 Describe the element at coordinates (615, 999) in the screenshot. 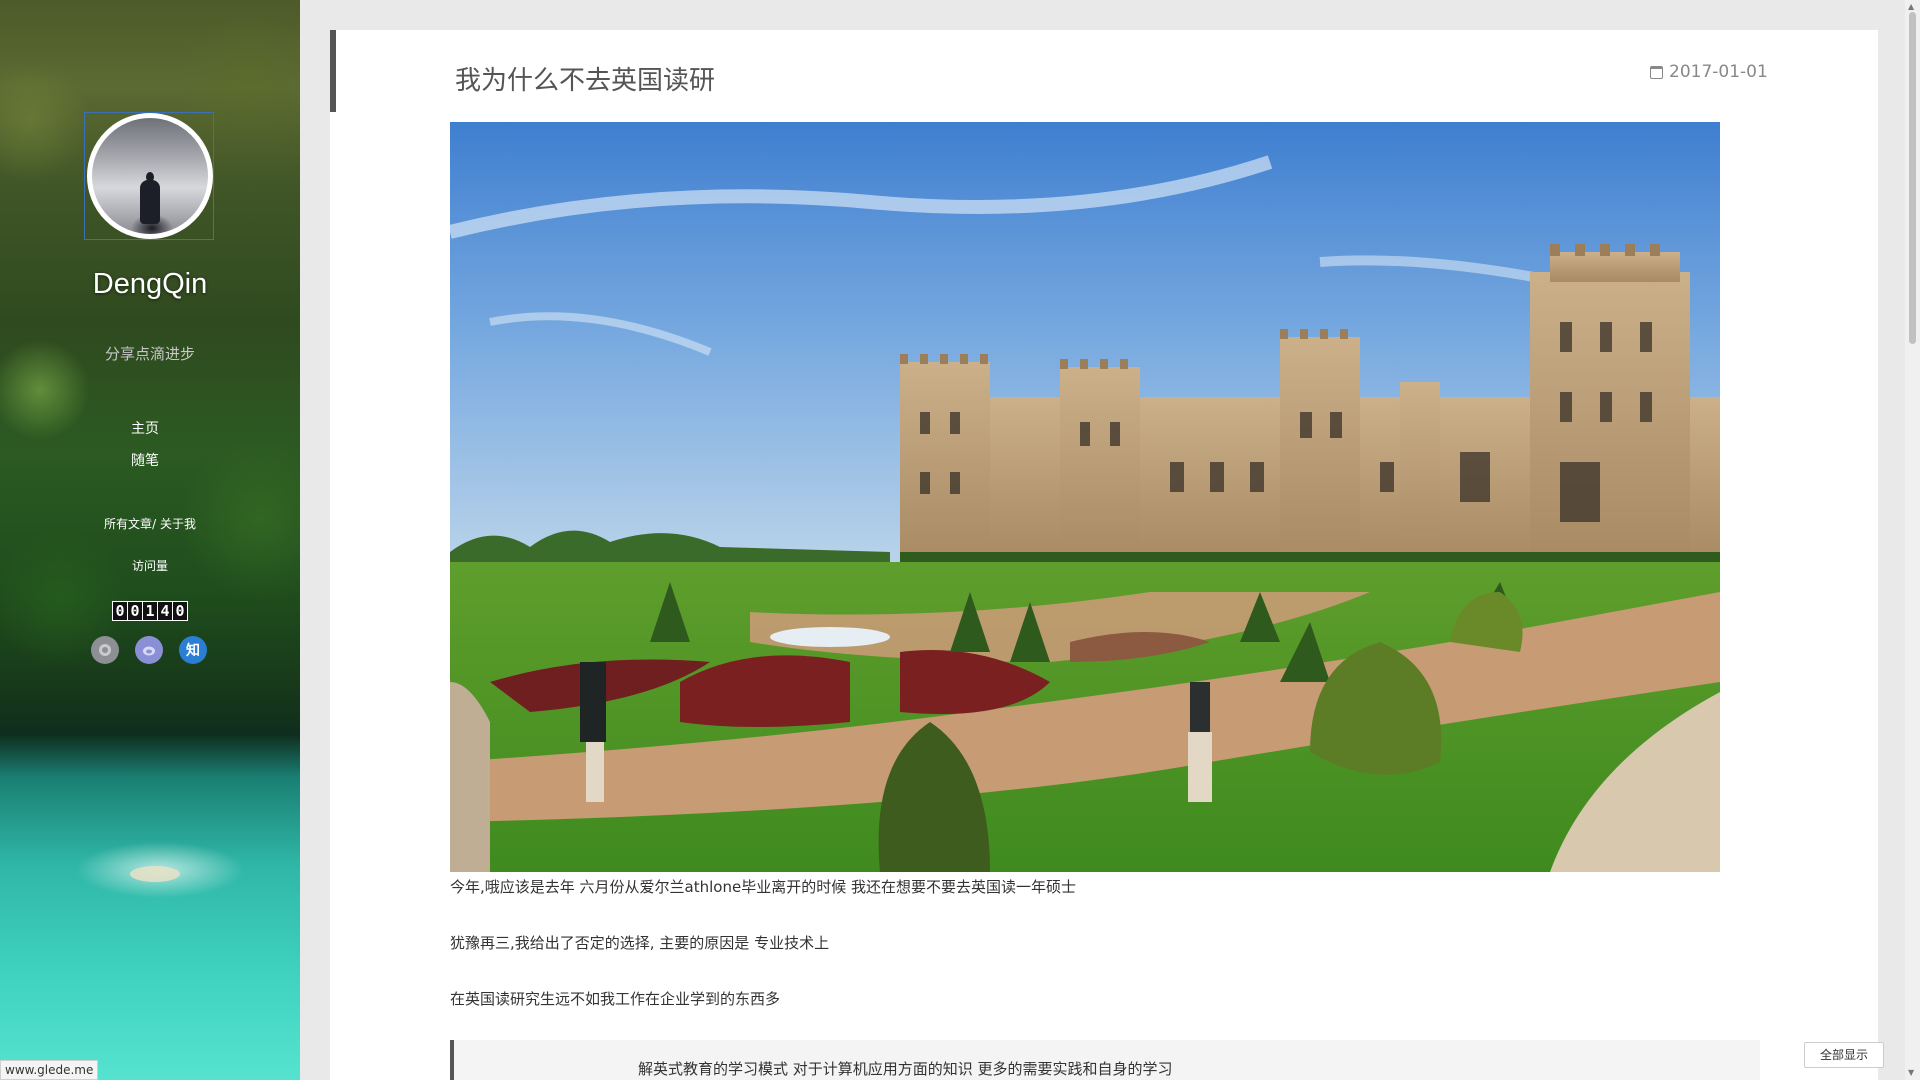

I see `post-paragraph: 在英国读研究生远不如我工作在企业学到的东西多` at that location.